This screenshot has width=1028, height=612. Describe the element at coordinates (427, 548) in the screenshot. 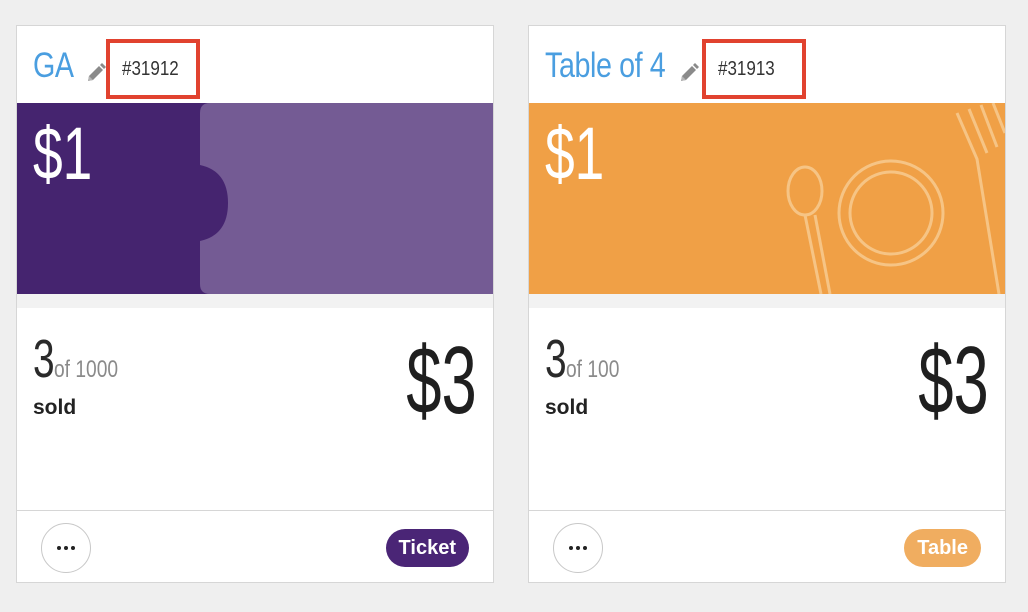

I see `type-badge: Ticket` at that location.